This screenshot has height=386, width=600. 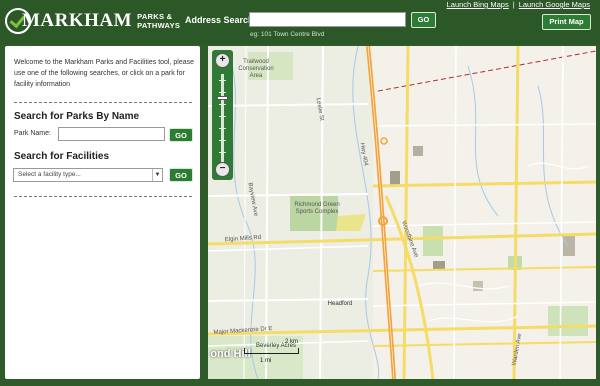 What do you see at coordinates (518, 4) in the screenshot?
I see `map-launch-links: Launch Bing Maps | Launch Google Maps` at bounding box center [518, 4].